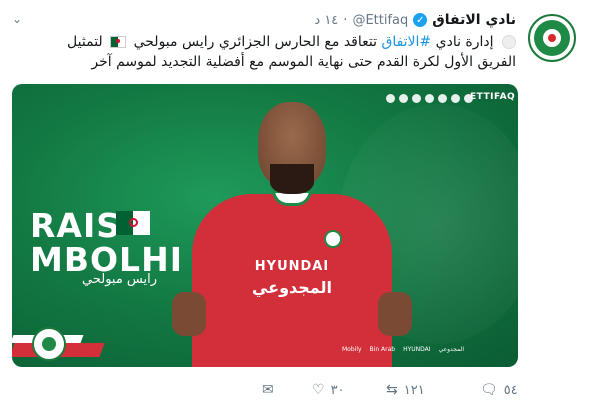  I want to click on sponsor-logo: Bin Arab, so click(382, 349).